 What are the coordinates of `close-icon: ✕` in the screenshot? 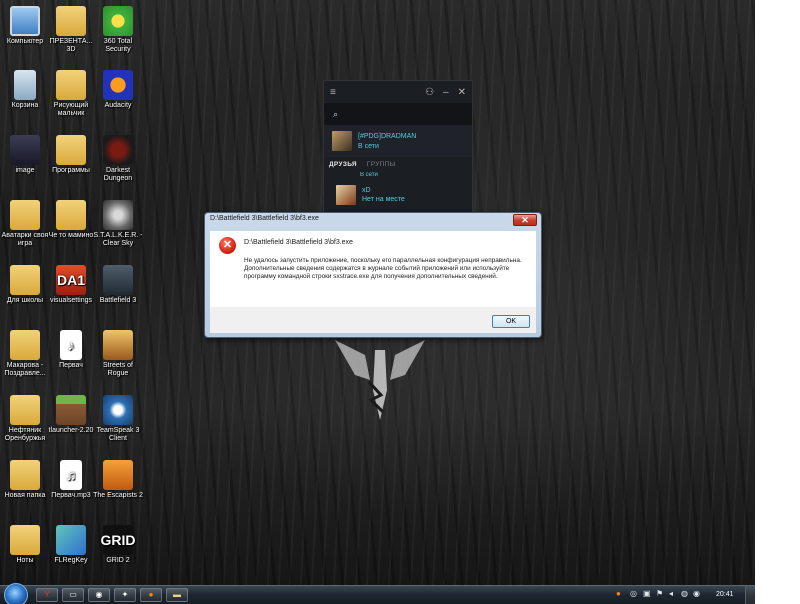 It's located at (462, 92).